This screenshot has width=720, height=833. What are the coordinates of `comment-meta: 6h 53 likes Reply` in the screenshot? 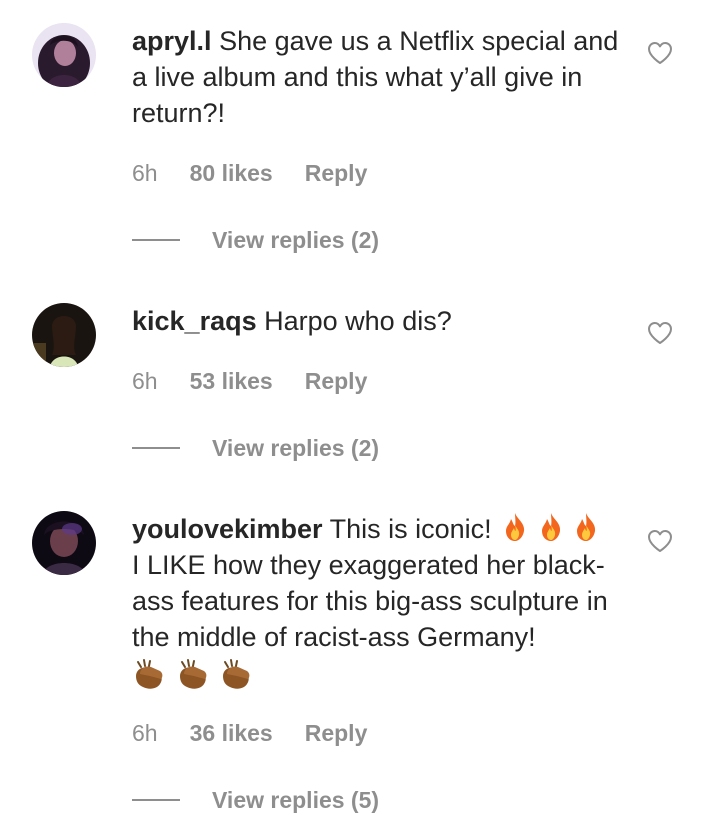 It's located at (249, 381).